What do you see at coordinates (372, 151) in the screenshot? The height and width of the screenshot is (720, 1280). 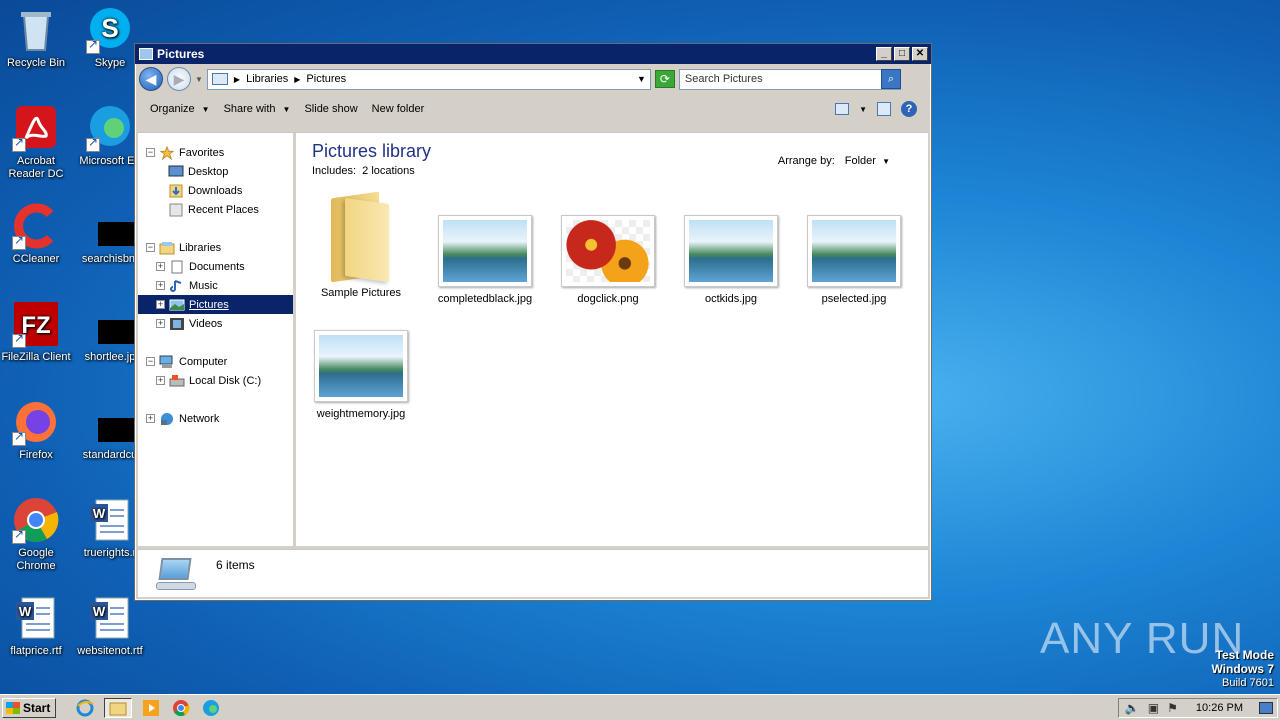 I see `library-title: Pictures library` at bounding box center [372, 151].